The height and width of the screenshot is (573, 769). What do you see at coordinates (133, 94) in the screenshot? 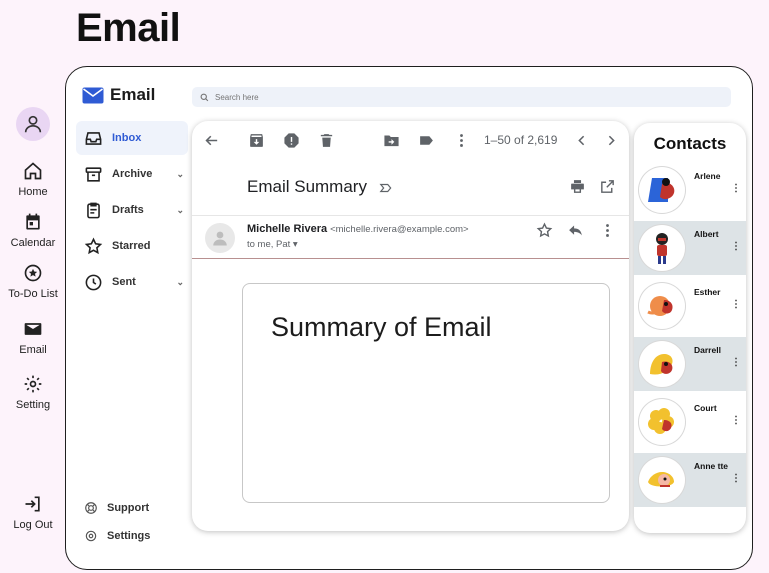
I see `app-brand-label: Email` at bounding box center [133, 94].